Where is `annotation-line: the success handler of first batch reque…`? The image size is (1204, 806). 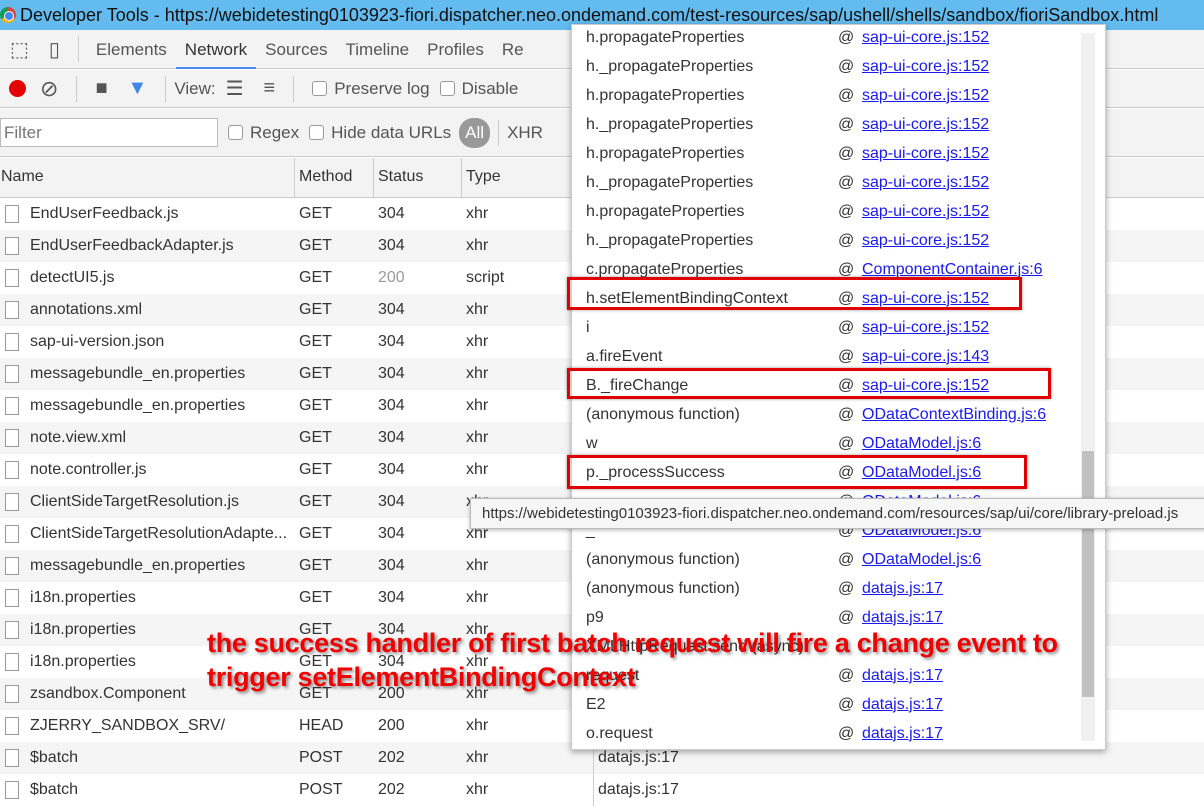
annotation-line: the success handler of first batch reque… is located at coordinates (632, 643).